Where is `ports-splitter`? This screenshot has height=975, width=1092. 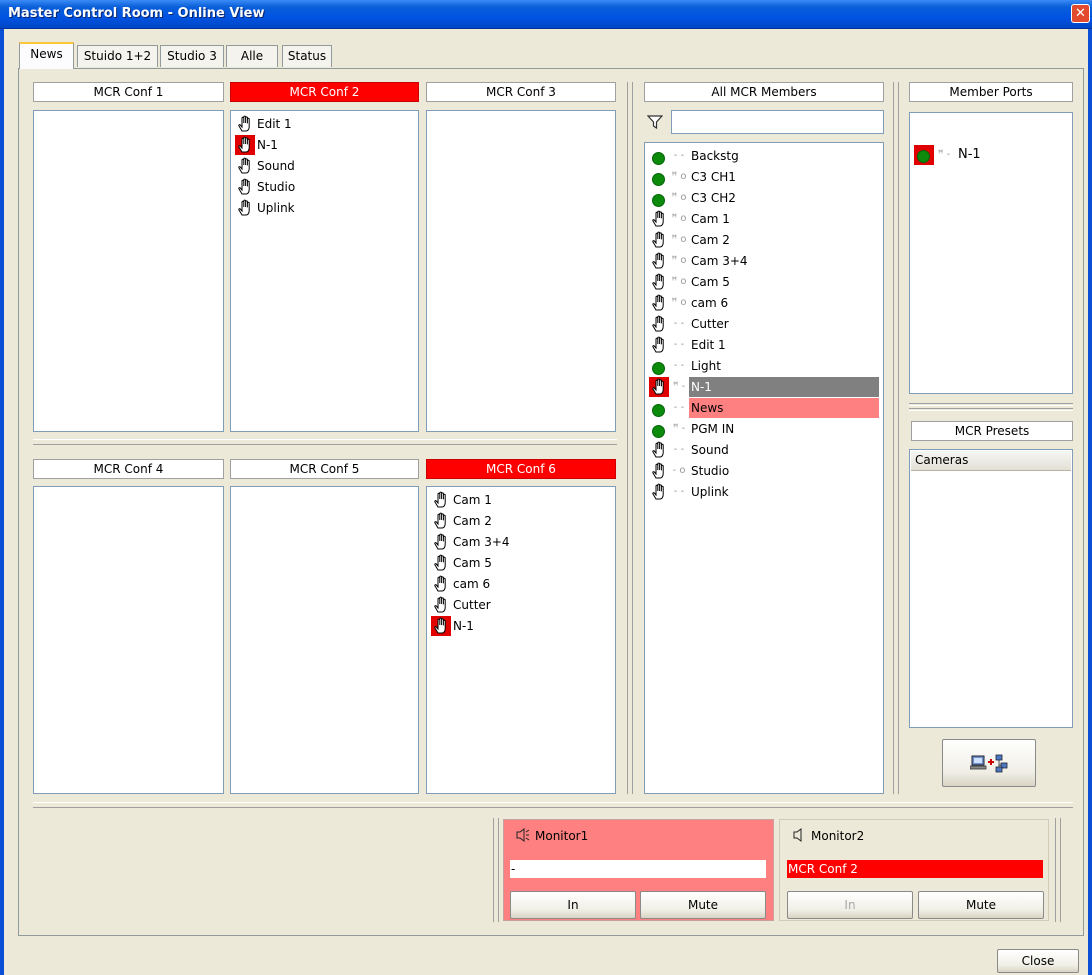 ports-splitter is located at coordinates (896, 438).